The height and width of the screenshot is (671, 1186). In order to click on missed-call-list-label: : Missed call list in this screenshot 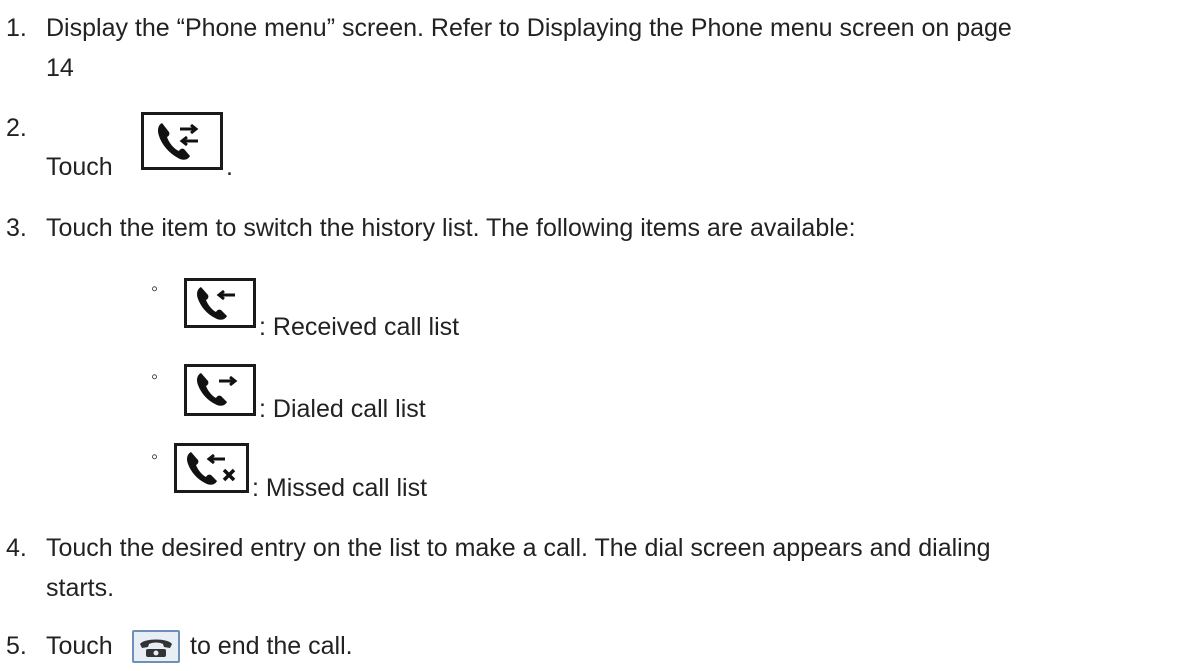, I will do `click(340, 488)`.